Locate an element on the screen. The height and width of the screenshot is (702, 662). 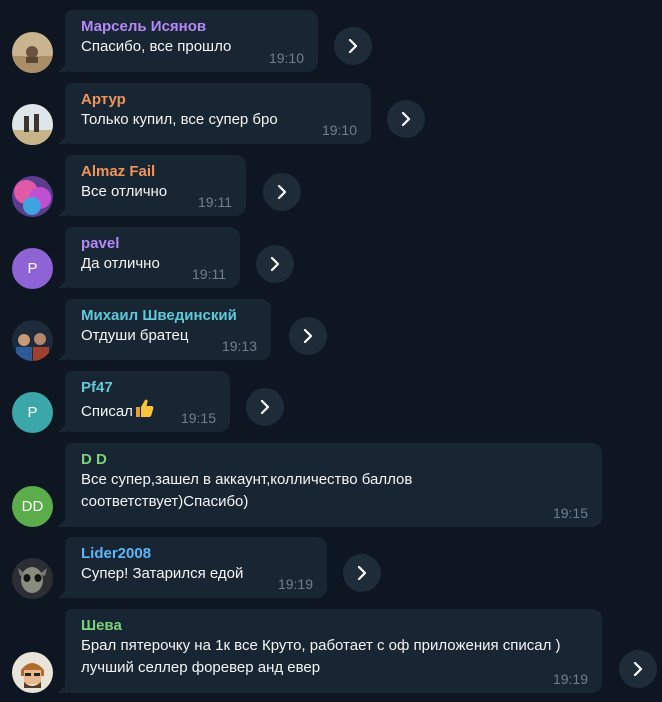
message-text: Супер! Затарился едой is located at coordinates (162, 573).